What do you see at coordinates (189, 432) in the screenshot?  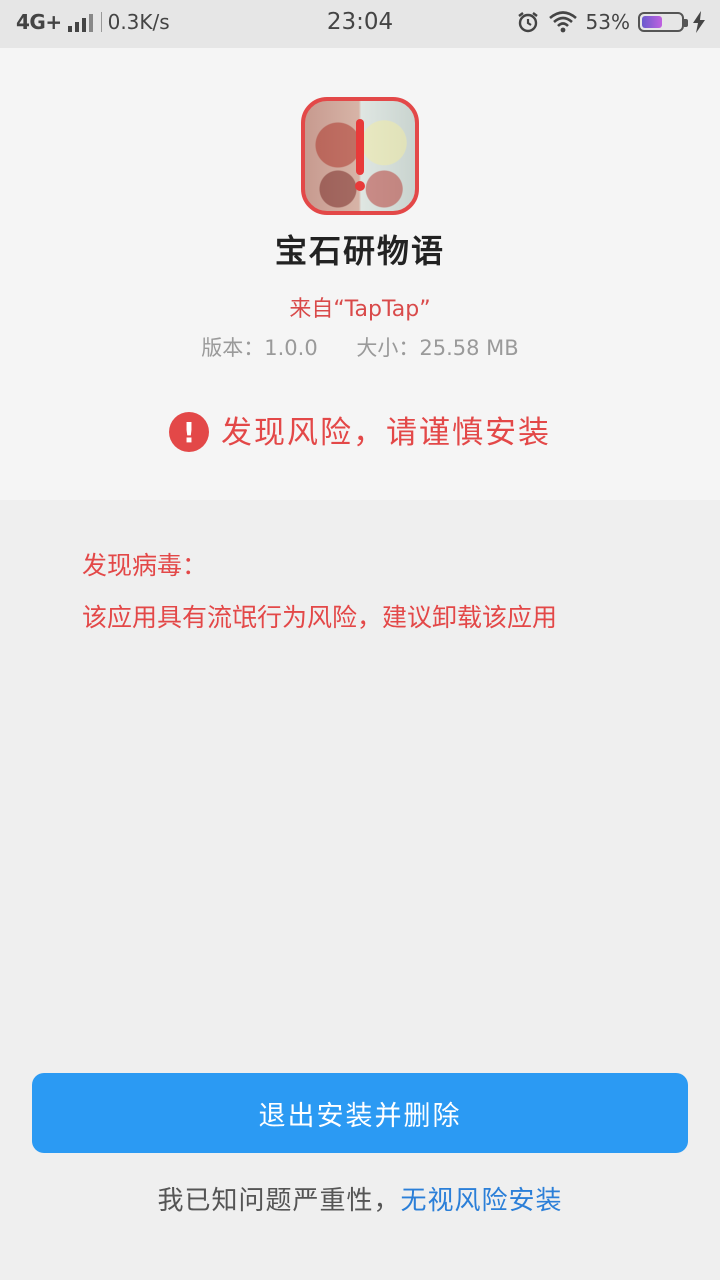 I see `warning-icon: !` at bounding box center [189, 432].